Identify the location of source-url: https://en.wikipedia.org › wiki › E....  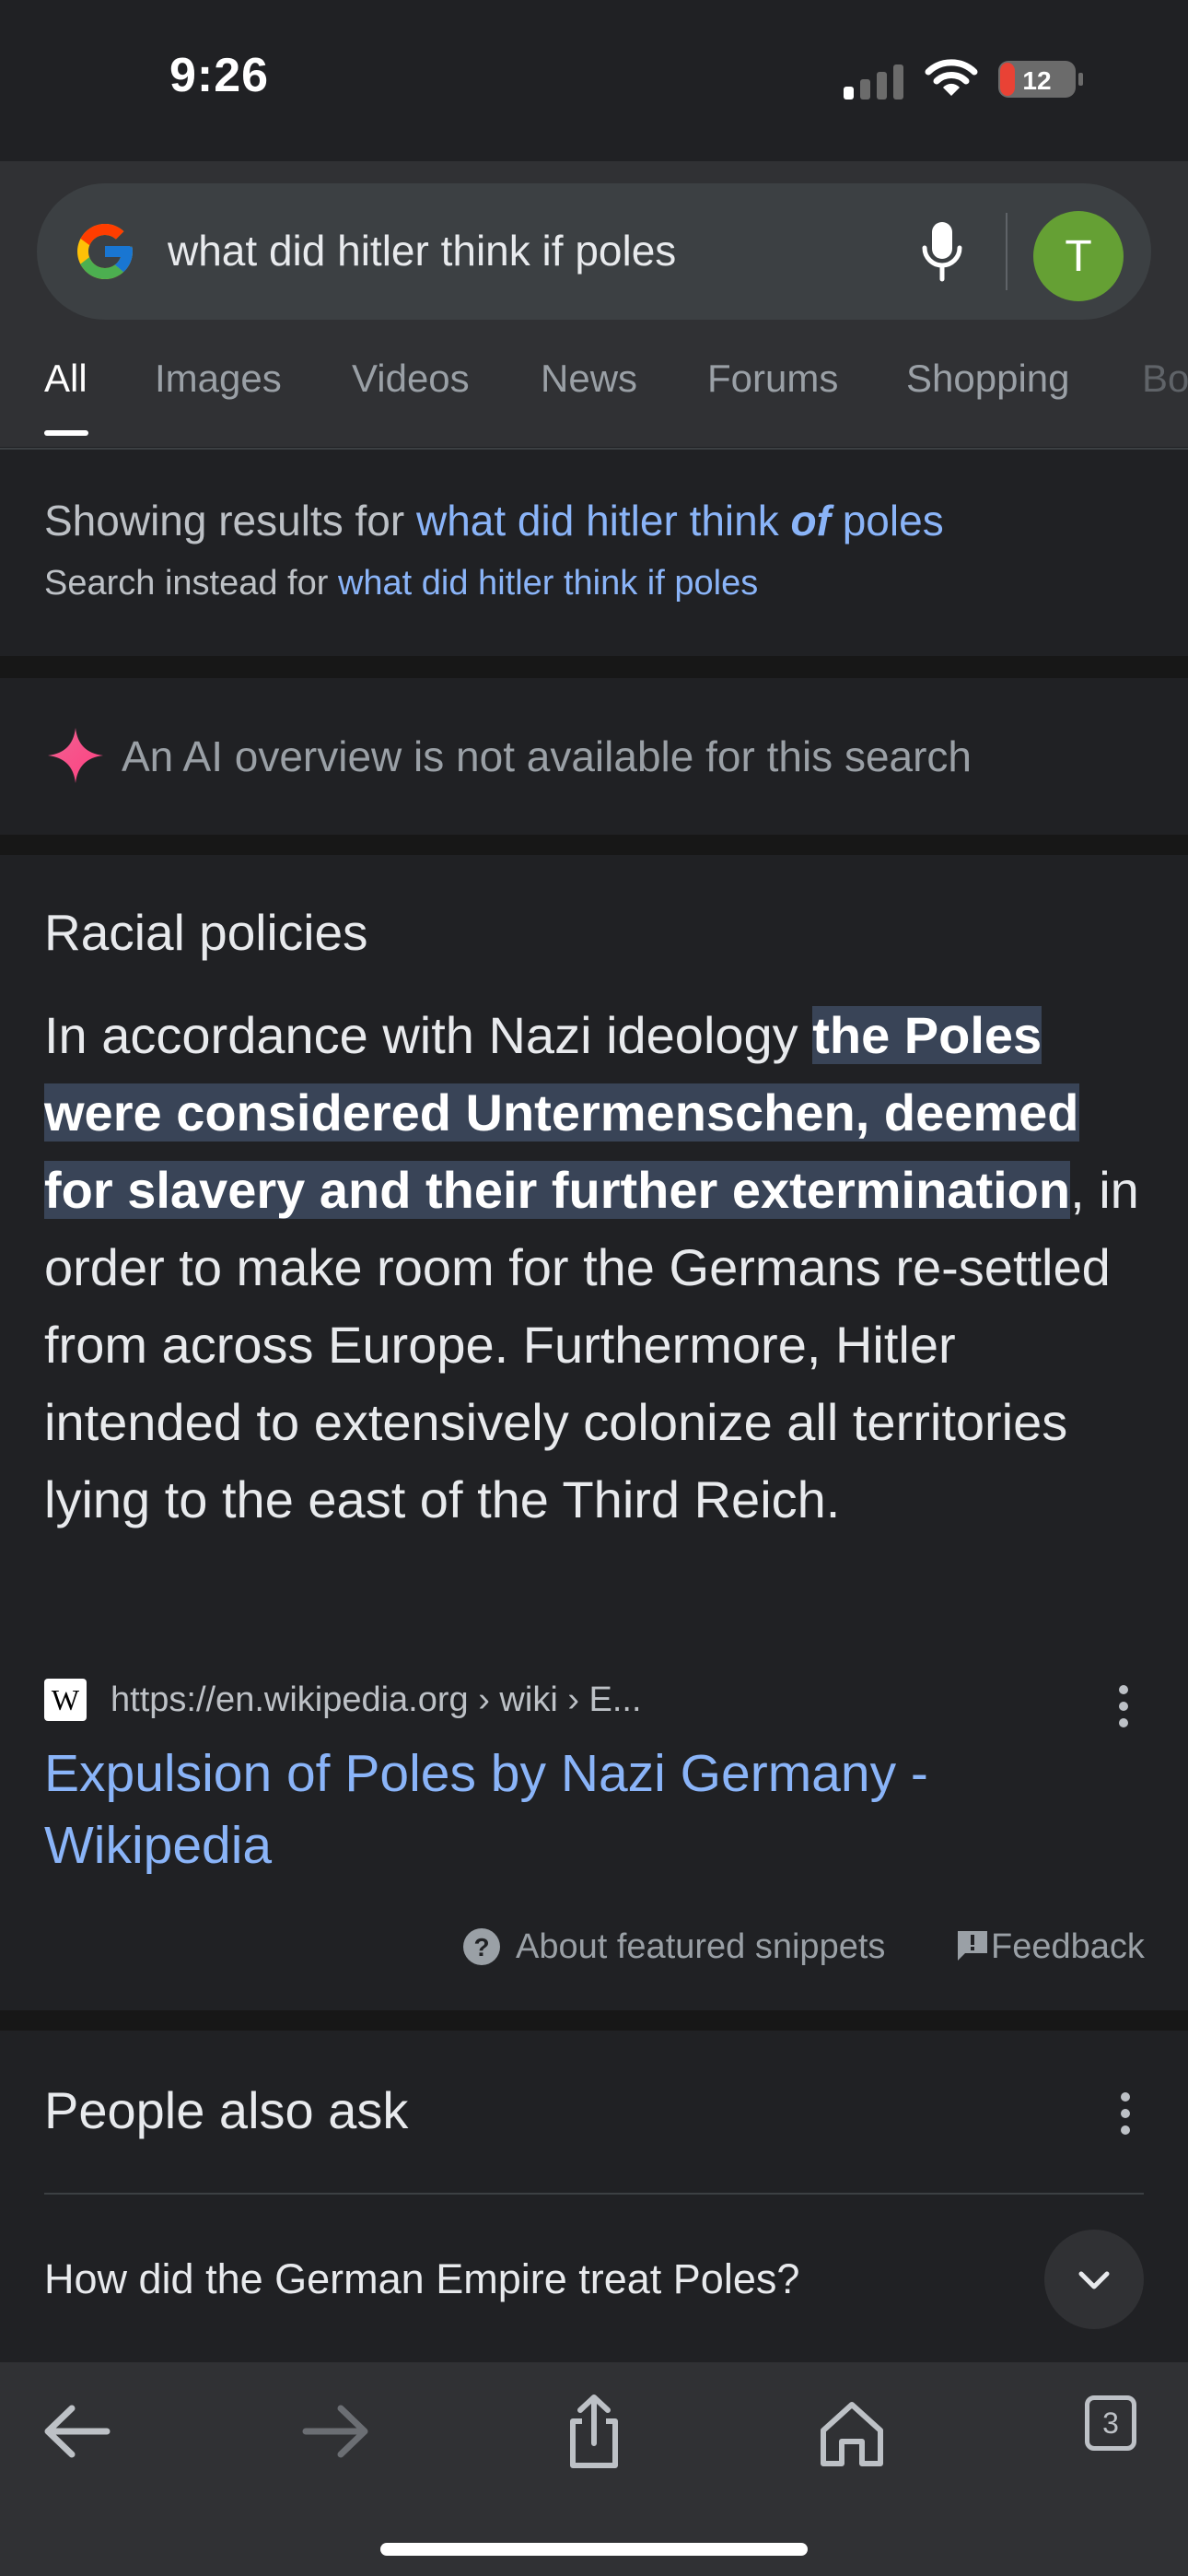
(376, 1700).